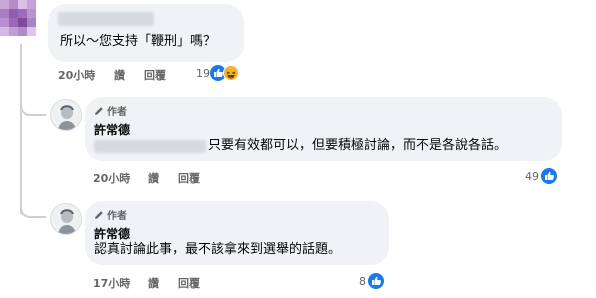 This screenshot has width=596, height=298. Describe the element at coordinates (21, 20) in the screenshot. I see `commenter-avatar` at that location.